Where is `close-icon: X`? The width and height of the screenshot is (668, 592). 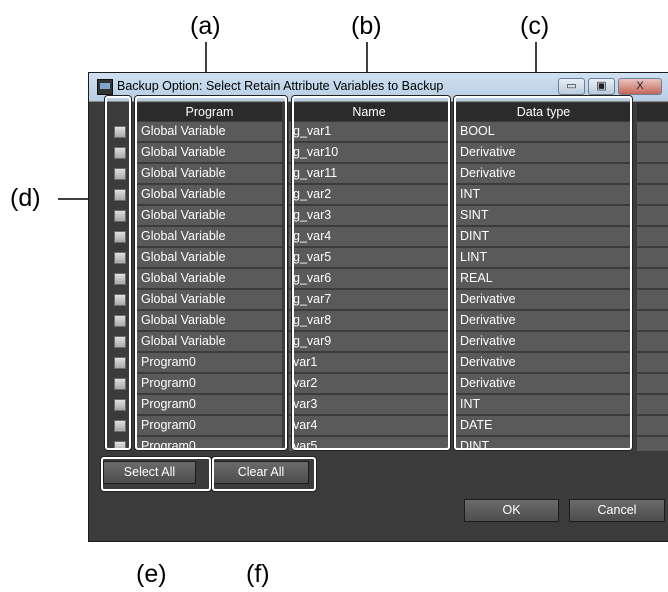 close-icon: X is located at coordinates (640, 86).